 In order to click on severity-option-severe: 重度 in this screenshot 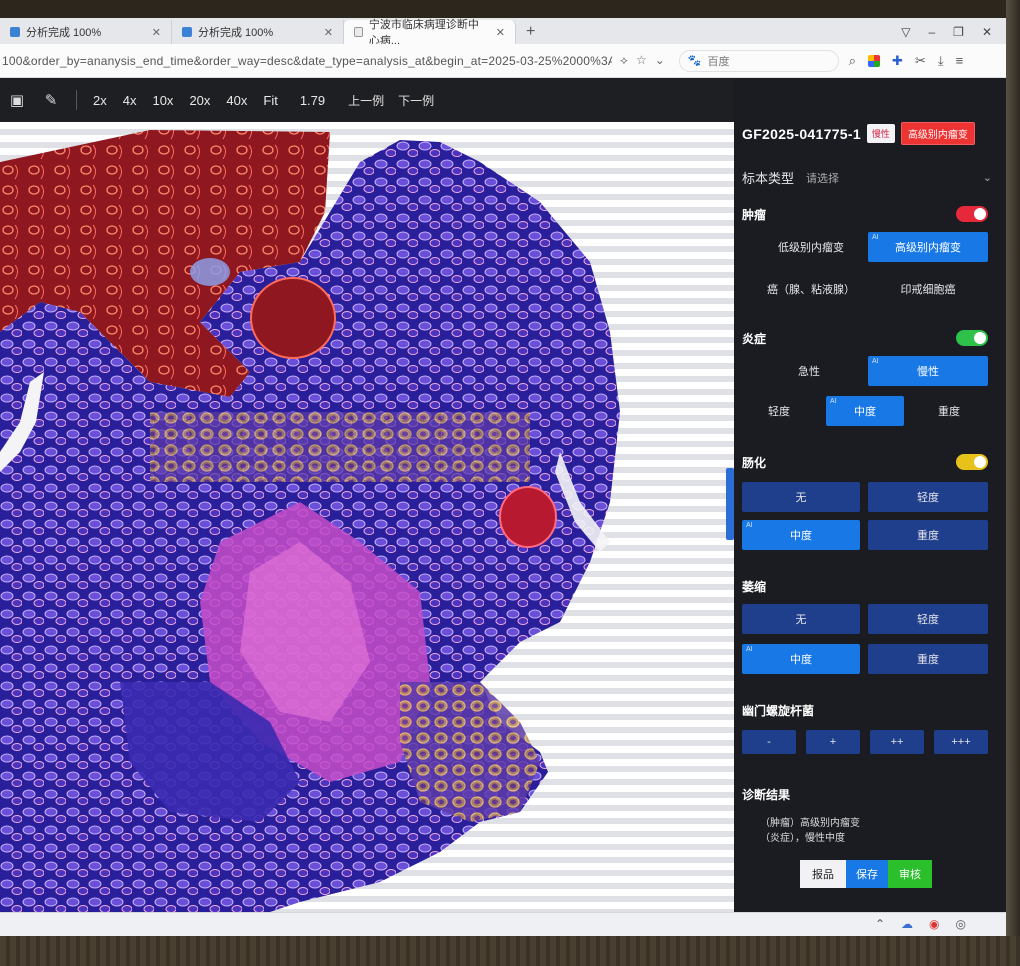, I will do `click(949, 411)`.